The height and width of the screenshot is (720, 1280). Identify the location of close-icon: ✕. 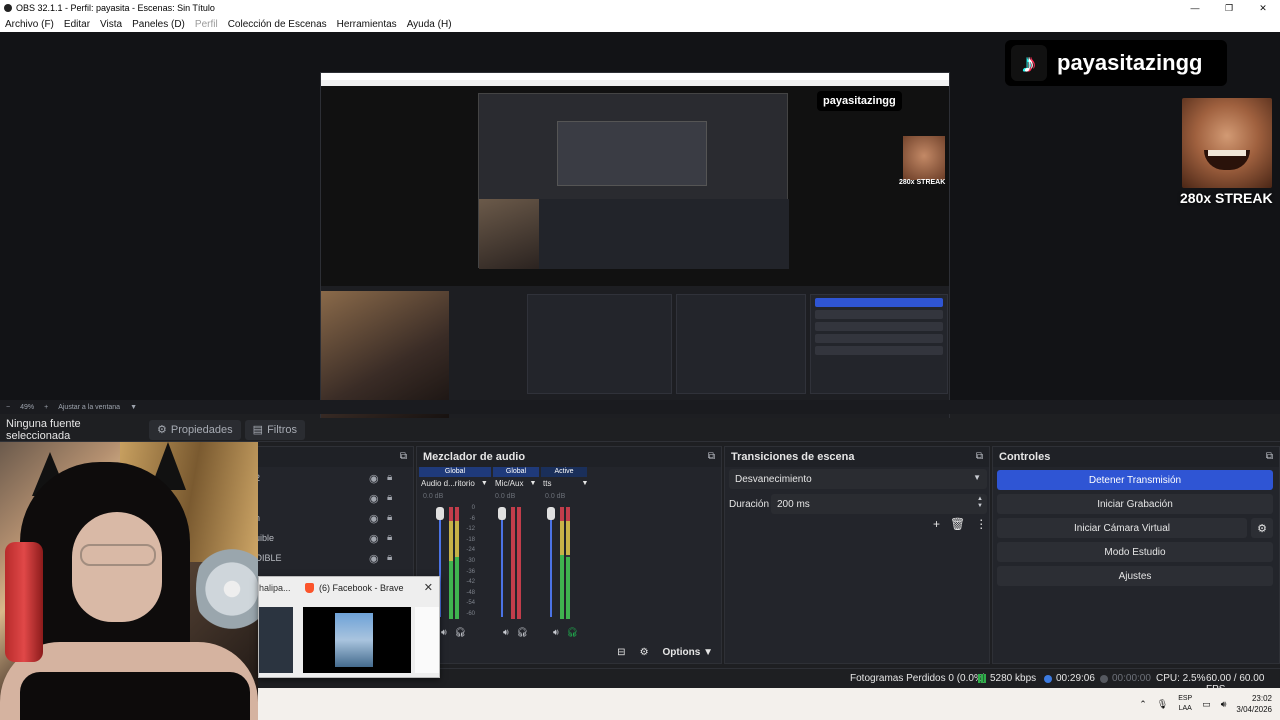
(428, 587).